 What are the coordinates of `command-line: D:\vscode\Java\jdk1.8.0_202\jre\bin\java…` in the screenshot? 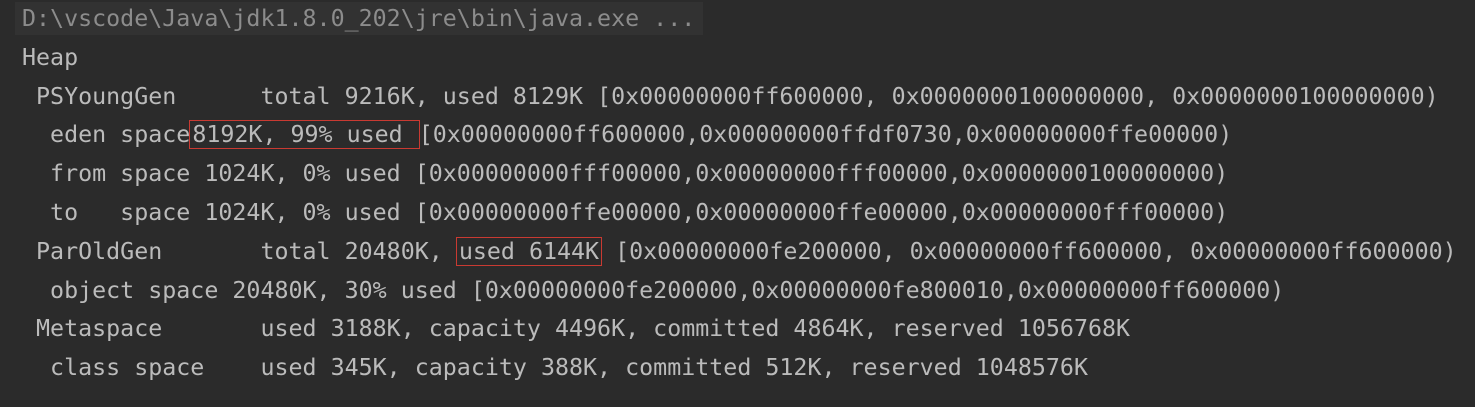 It's located at (359, 18).